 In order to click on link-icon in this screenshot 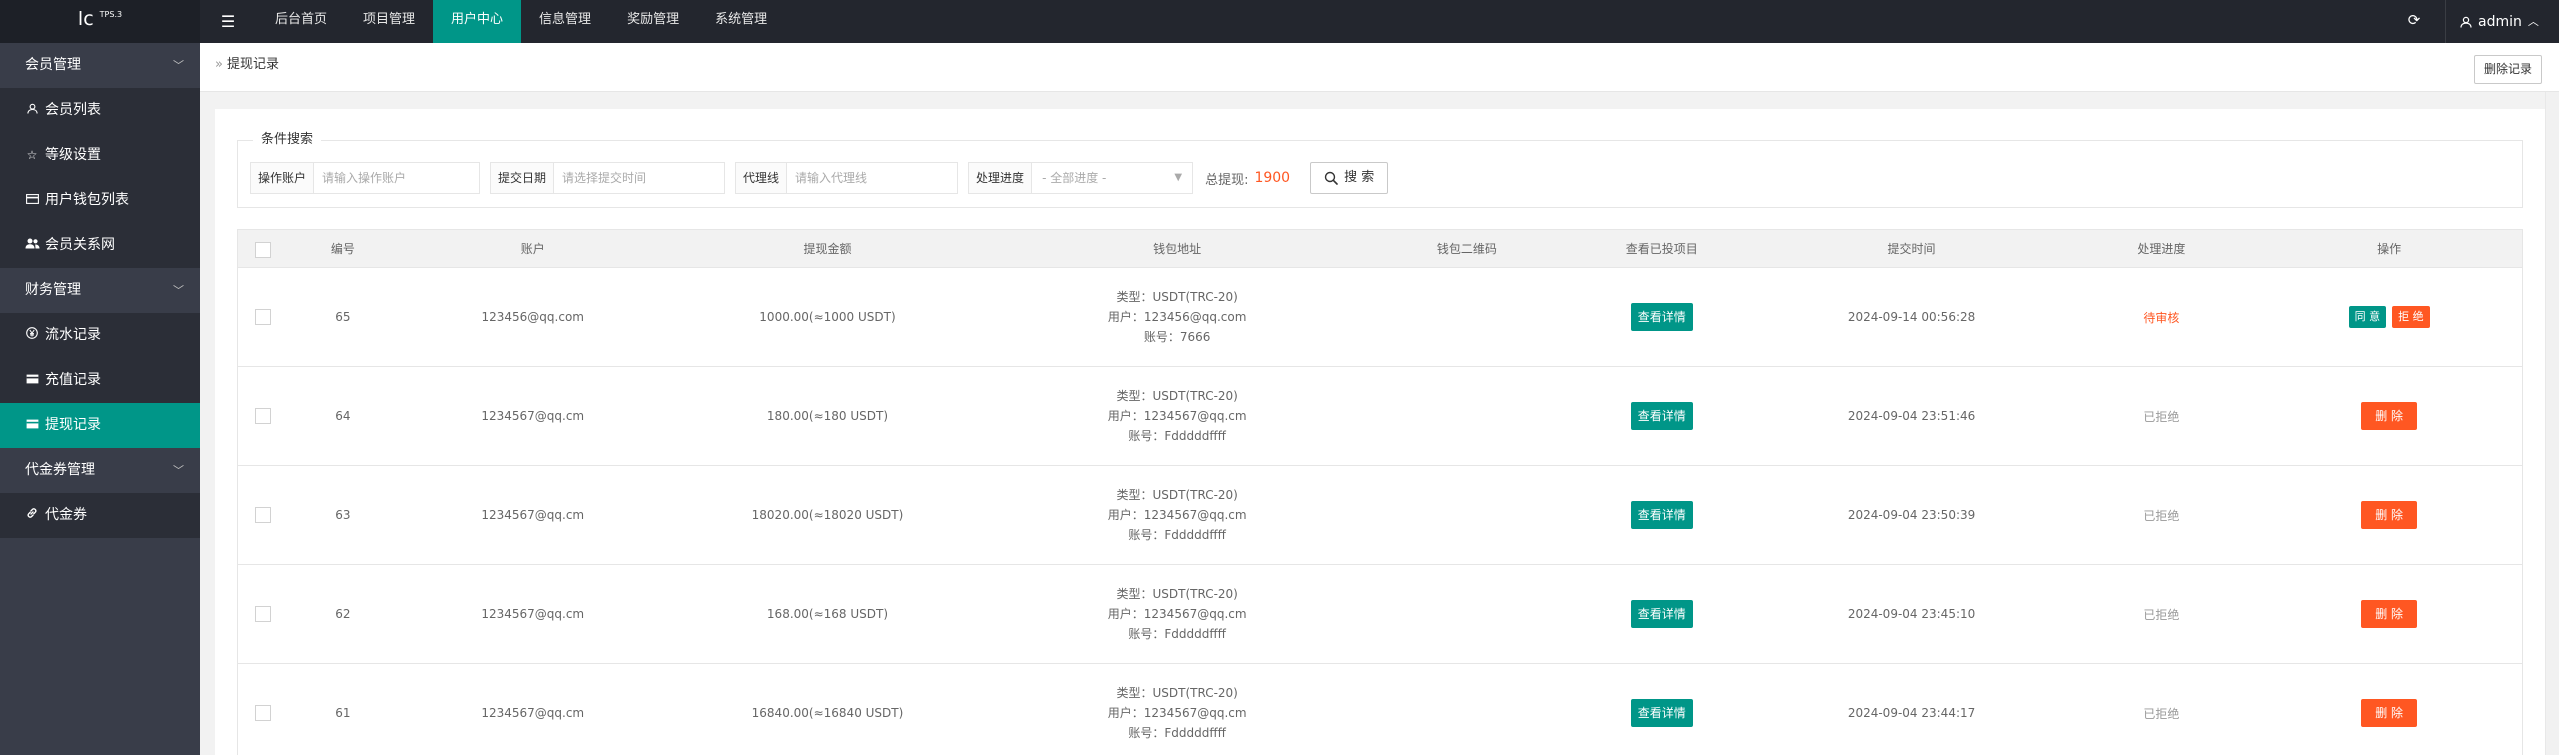, I will do `click(32, 515)`.